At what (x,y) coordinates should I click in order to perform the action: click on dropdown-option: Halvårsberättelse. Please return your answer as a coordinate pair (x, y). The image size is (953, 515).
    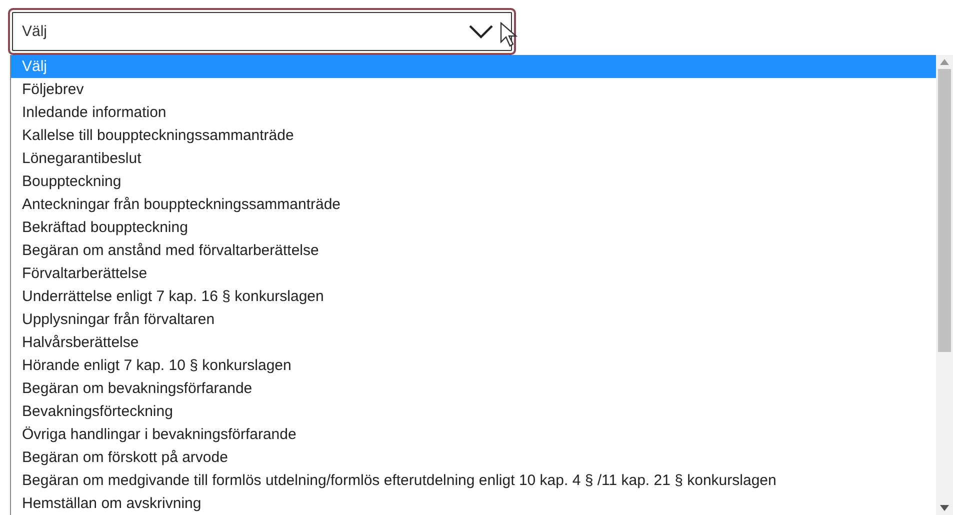
    Looking at the image, I should click on (473, 342).